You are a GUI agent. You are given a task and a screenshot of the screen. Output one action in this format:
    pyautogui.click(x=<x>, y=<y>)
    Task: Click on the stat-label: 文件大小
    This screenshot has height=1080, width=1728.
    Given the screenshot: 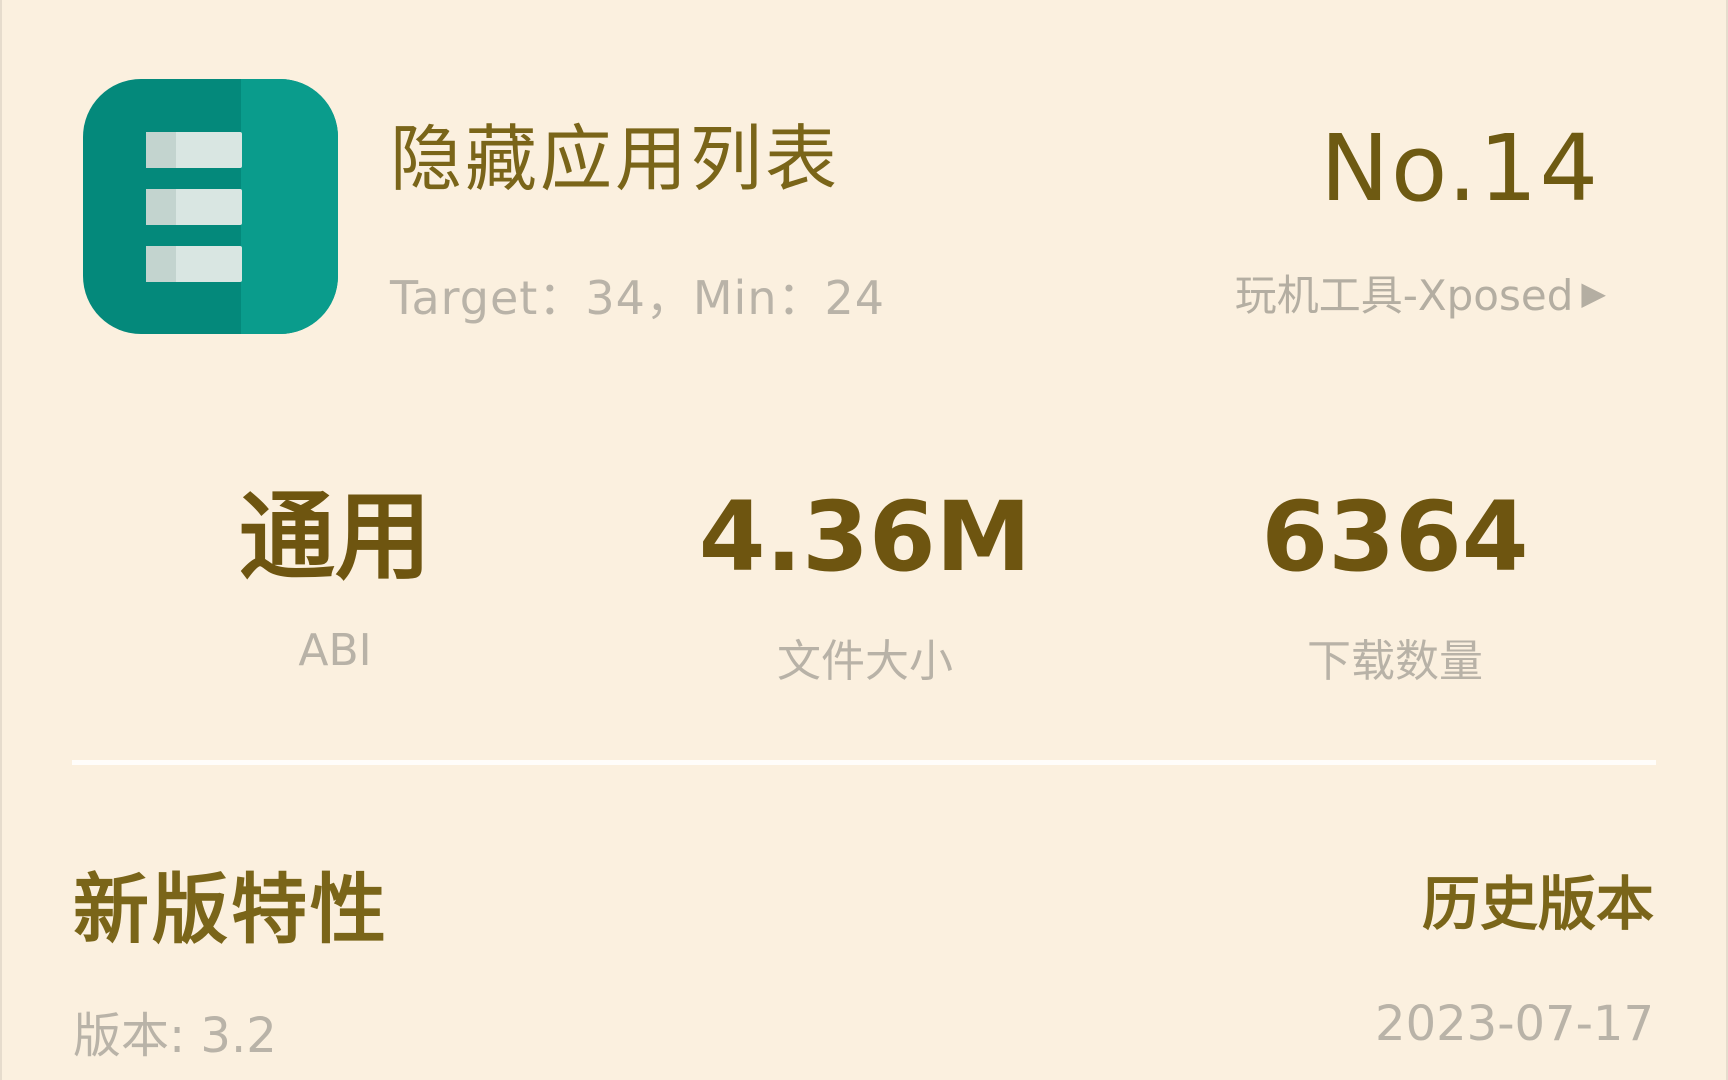 What is the action you would take?
    pyautogui.click(x=865, y=661)
    